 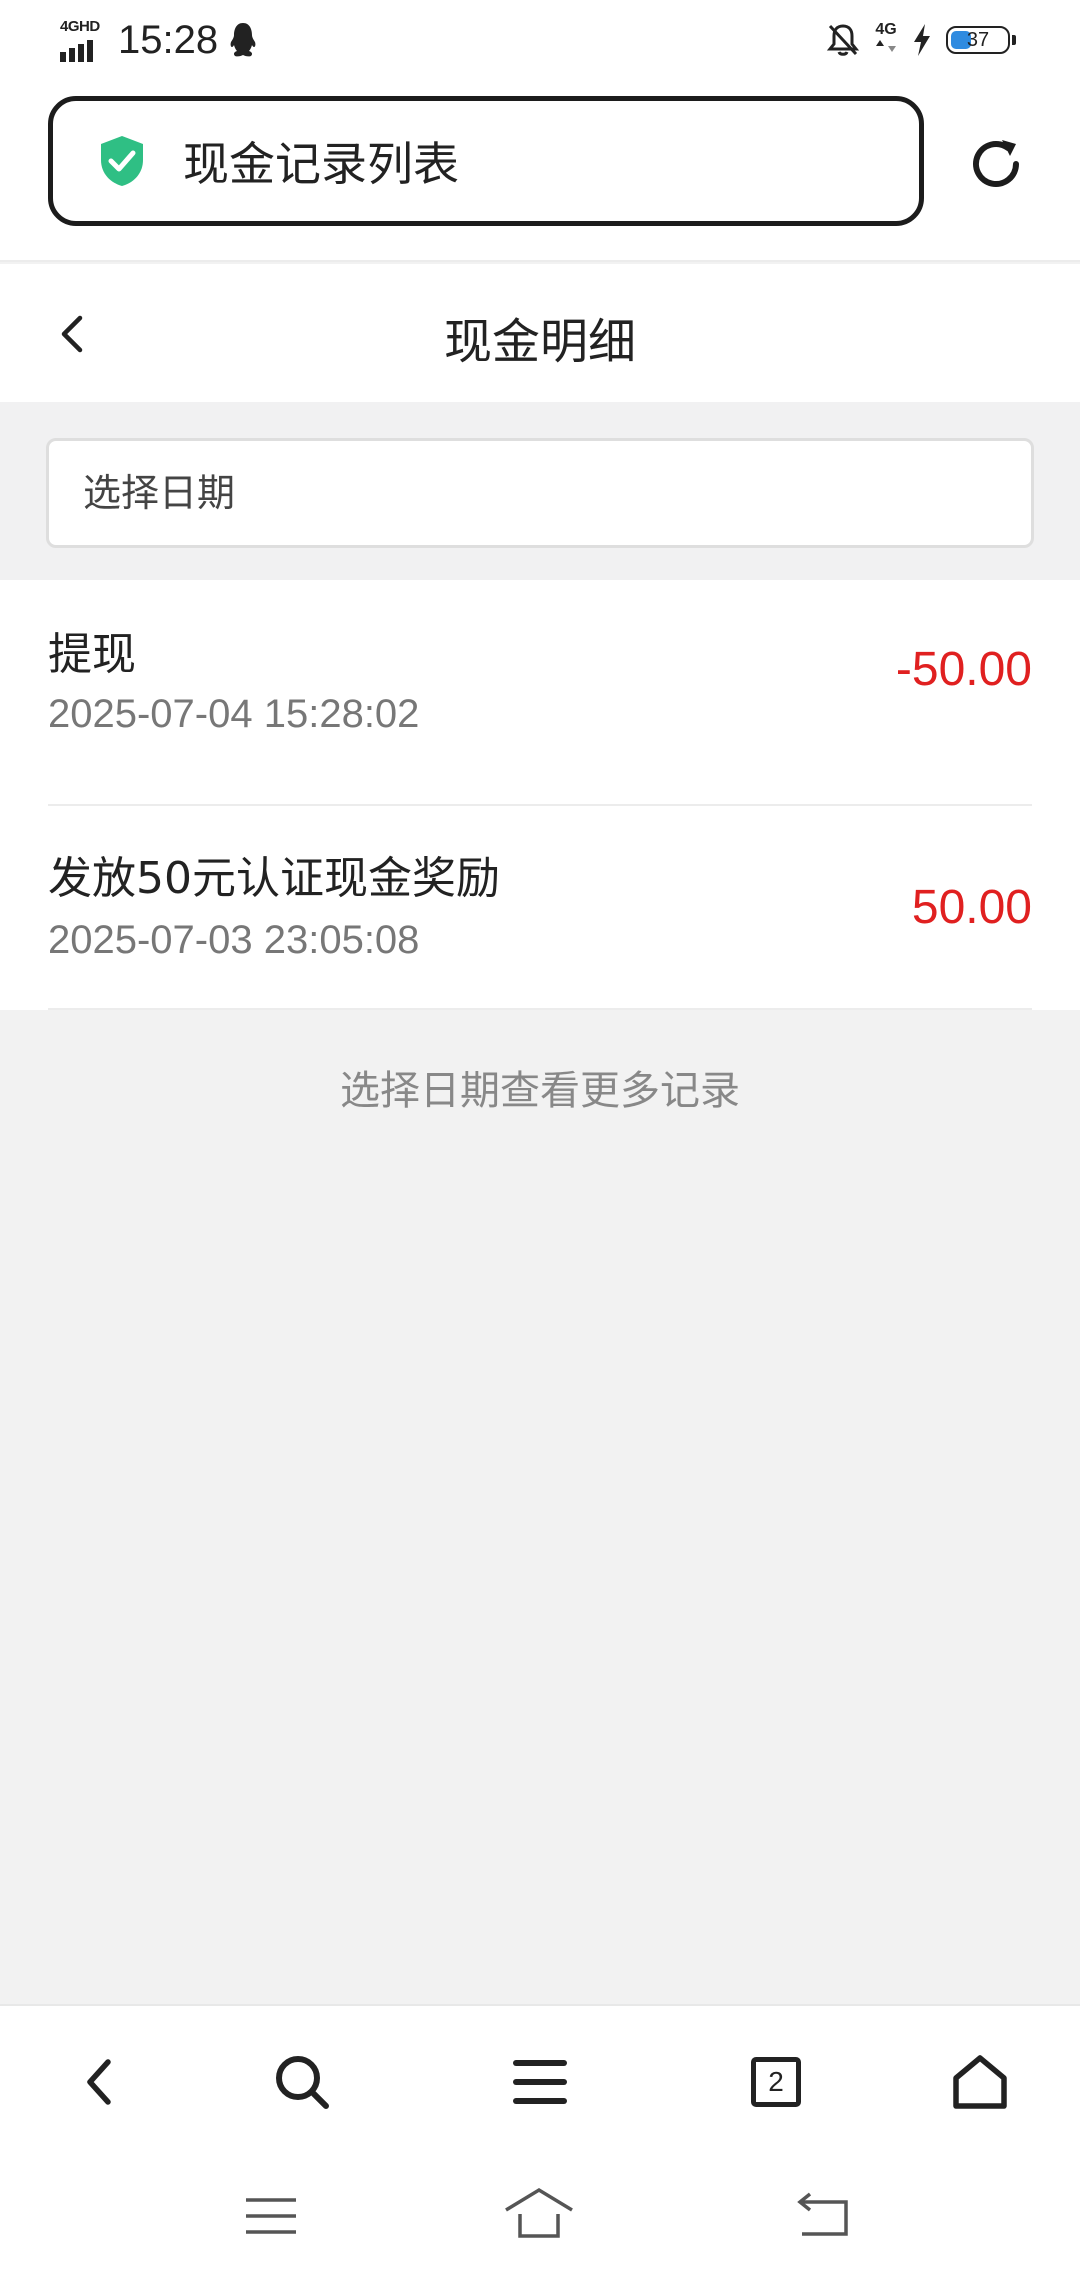 I want to click on refresh-icon, so click(x=996, y=164).